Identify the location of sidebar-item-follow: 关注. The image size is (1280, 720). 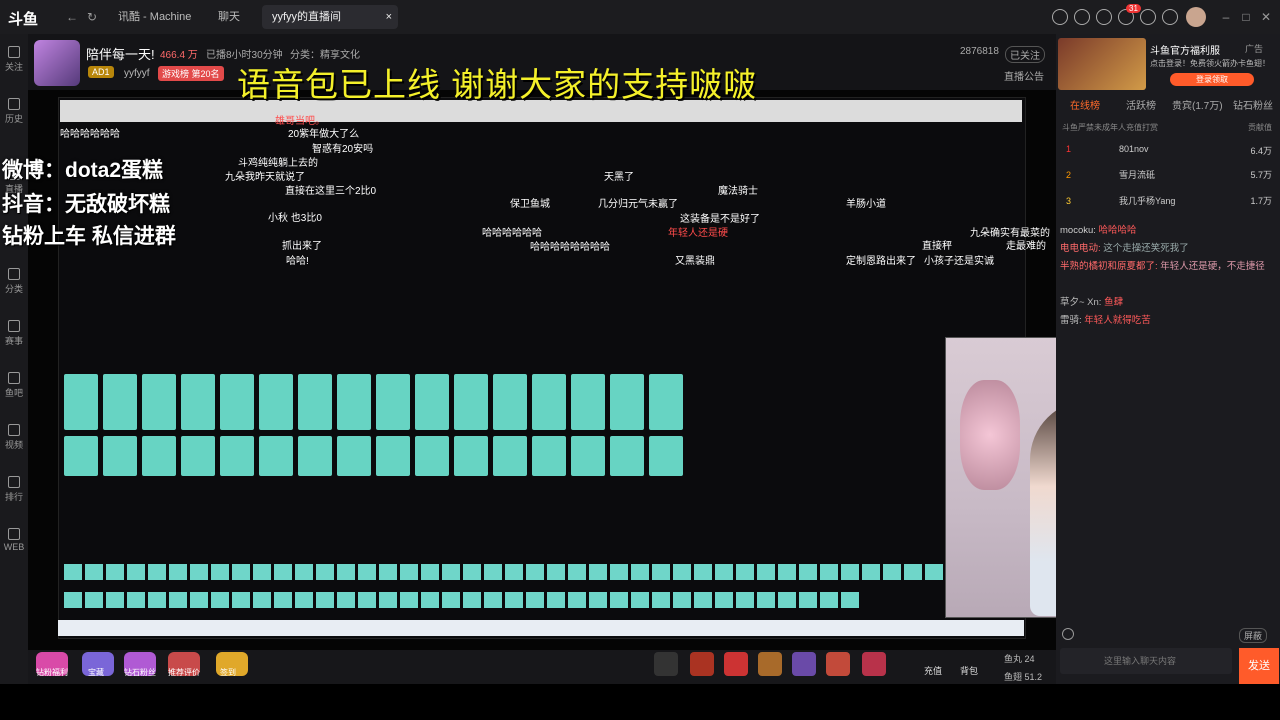
(14, 59).